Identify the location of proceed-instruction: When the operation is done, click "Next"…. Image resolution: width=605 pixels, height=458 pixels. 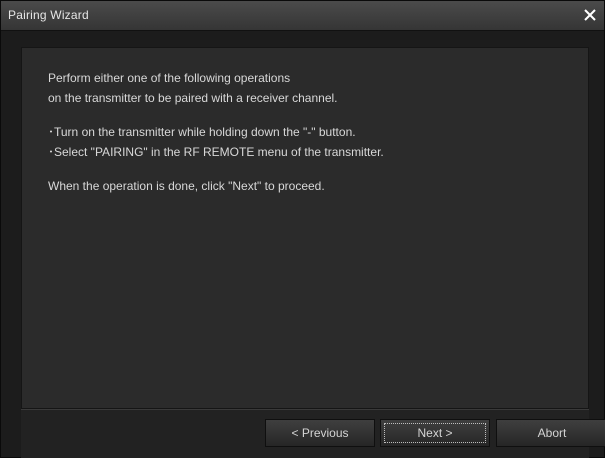
(186, 186).